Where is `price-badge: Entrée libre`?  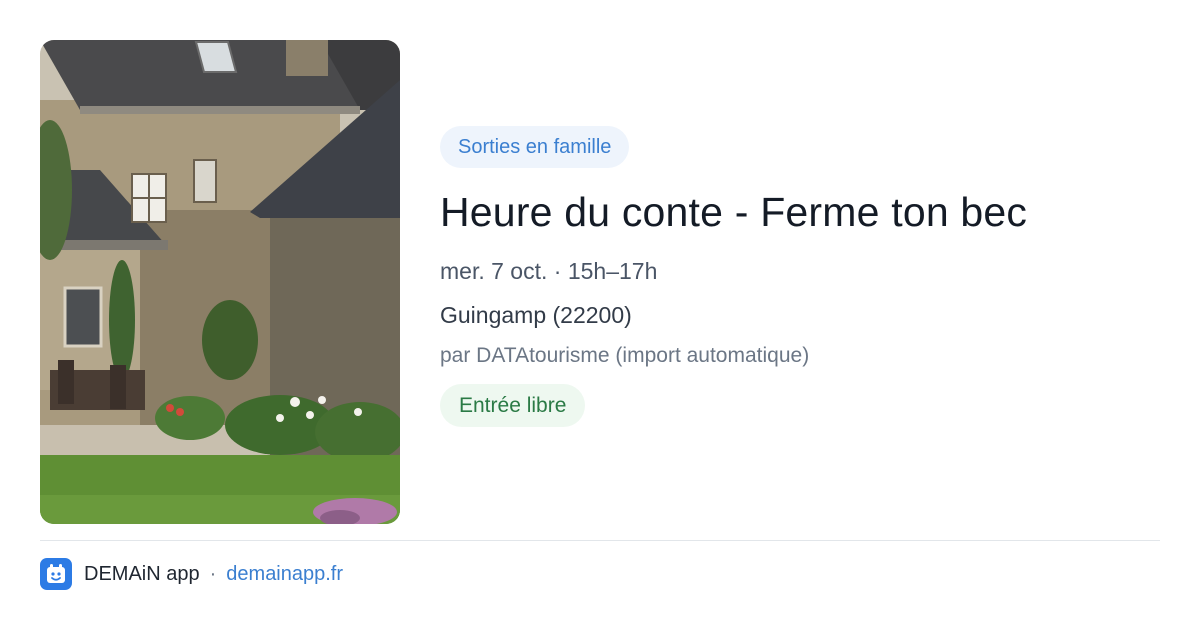 price-badge: Entrée libre is located at coordinates (513, 405).